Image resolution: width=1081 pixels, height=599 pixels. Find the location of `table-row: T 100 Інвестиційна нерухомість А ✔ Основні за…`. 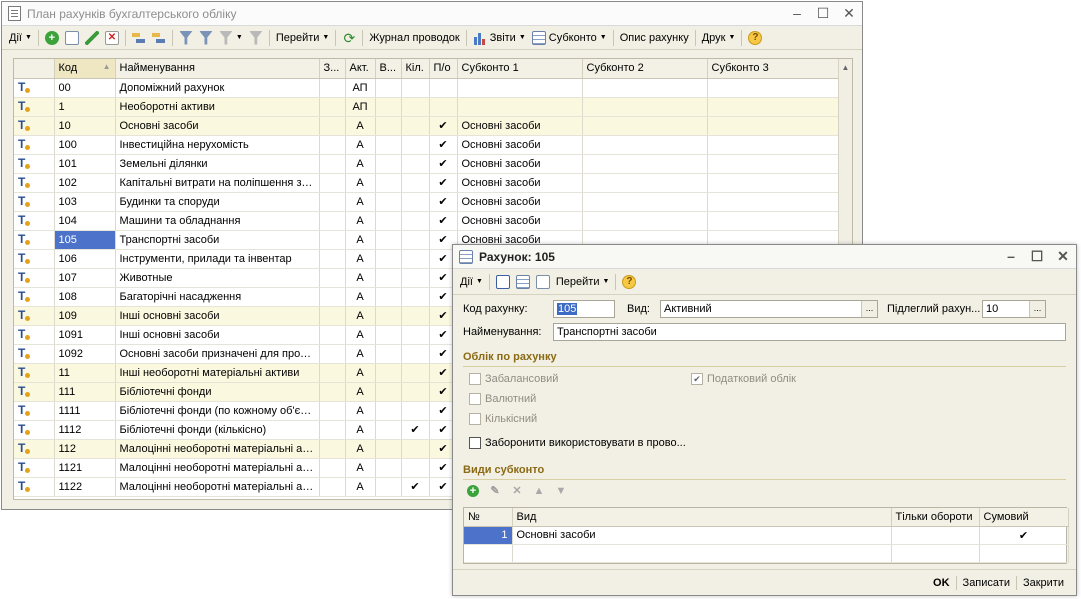

table-row: T 100 Інвестиційна нерухомість А ✔ Основні за… is located at coordinates (427, 145).